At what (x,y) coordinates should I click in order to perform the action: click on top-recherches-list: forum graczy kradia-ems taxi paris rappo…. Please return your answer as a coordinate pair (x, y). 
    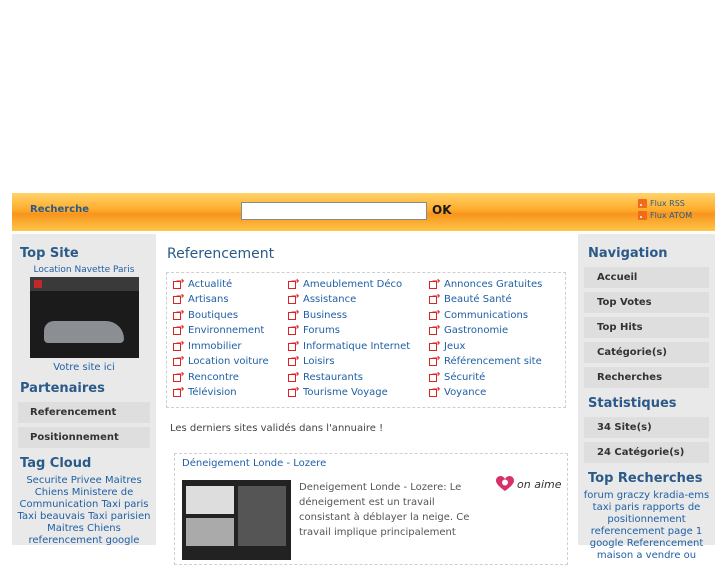
    Looking at the image, I should click on (646, 526).